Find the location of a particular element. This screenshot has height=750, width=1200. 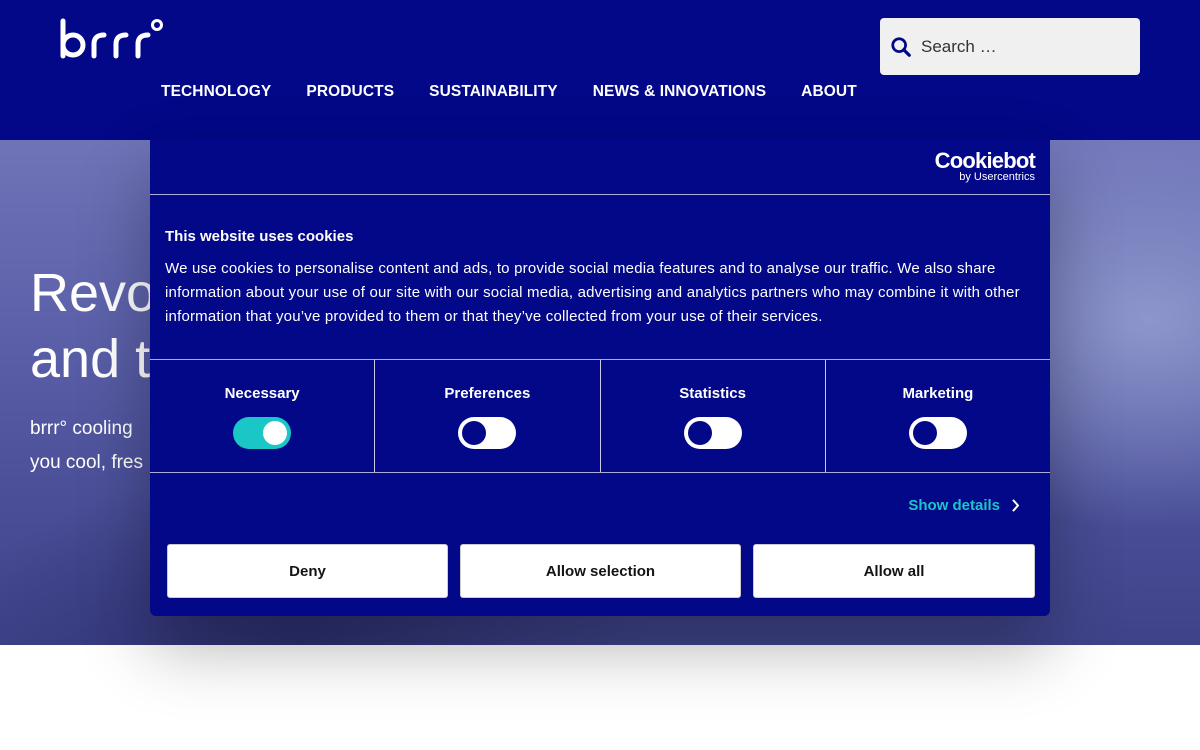

cookie-buttons: Deny Allow selection Allow all is located at coordinates (601, 571).